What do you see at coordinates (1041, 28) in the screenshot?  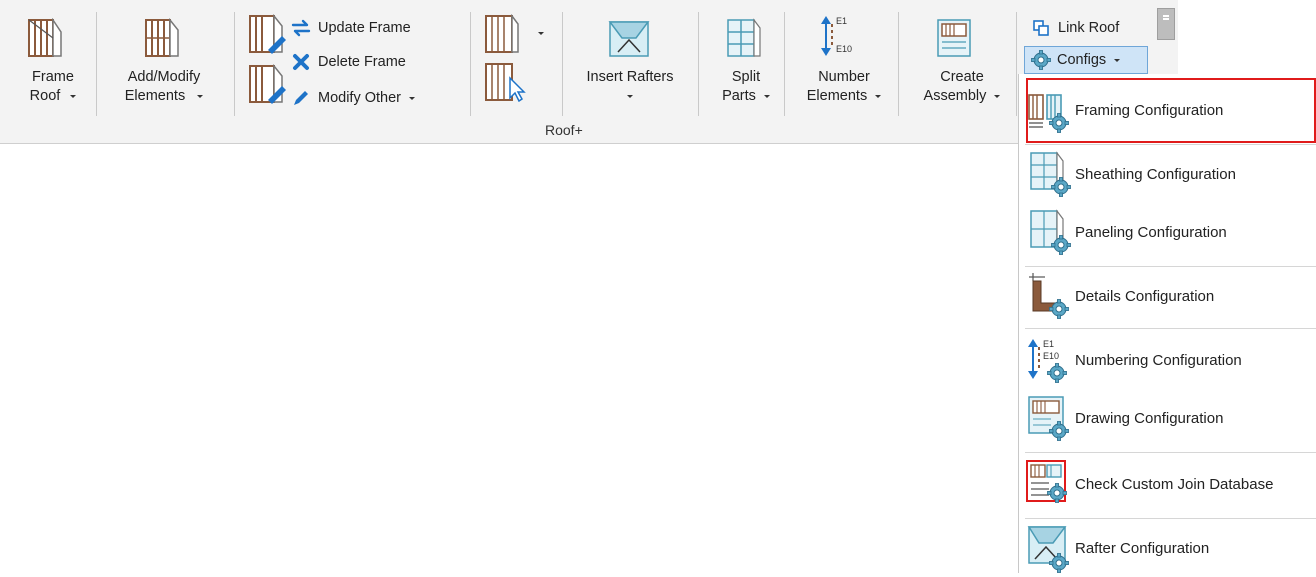 I see `link-roof-icon` at bounding box center [1041, 28].